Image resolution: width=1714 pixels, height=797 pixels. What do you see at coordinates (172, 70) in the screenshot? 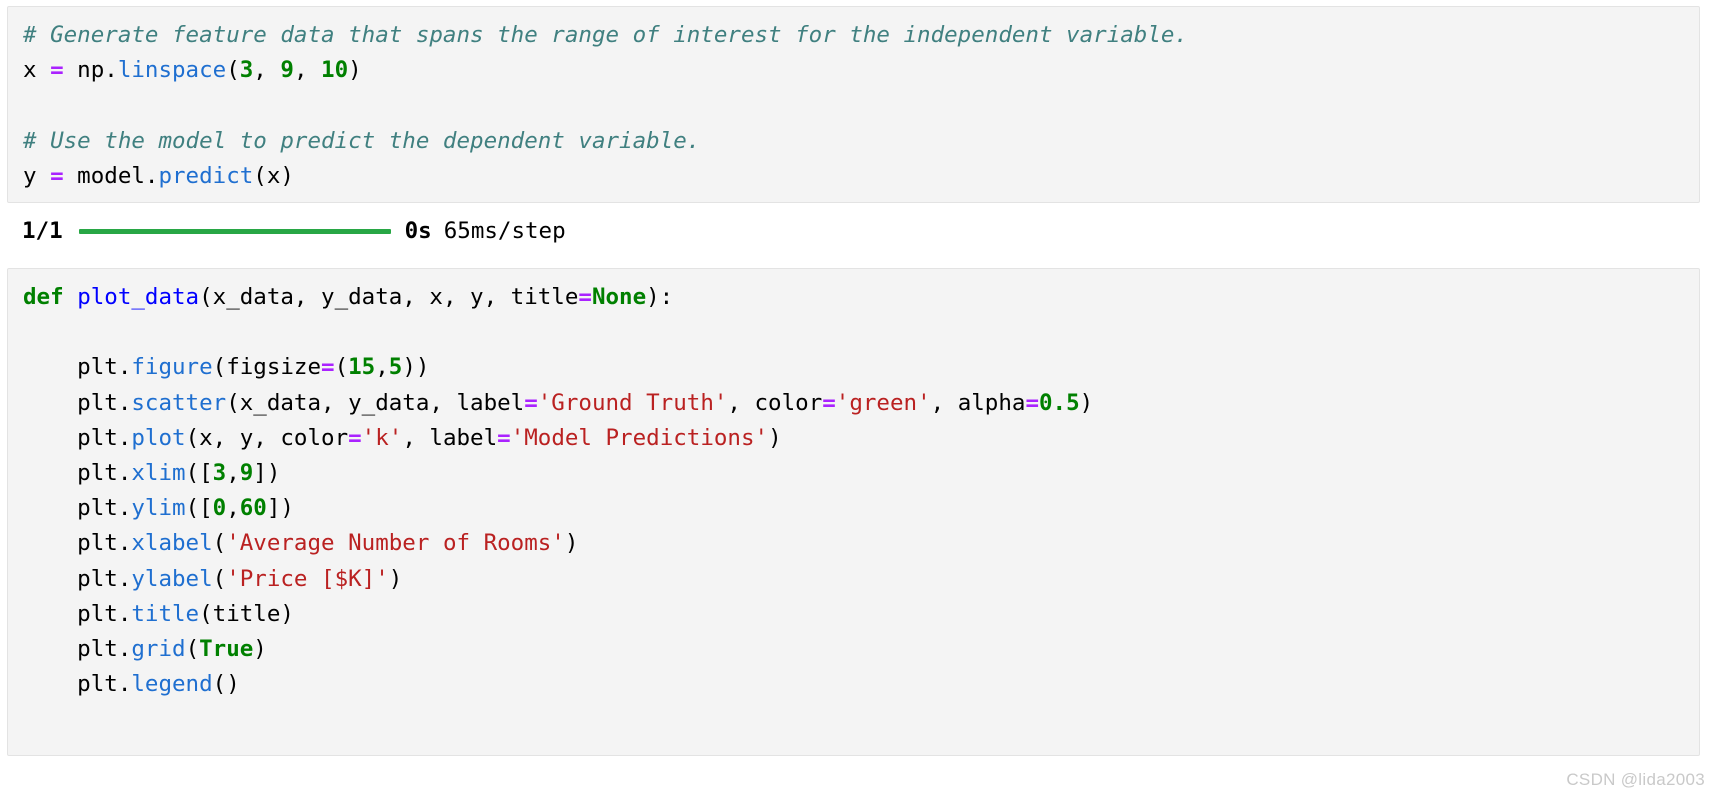
I see `code-token: linspace` at bounding box center [172, 70].